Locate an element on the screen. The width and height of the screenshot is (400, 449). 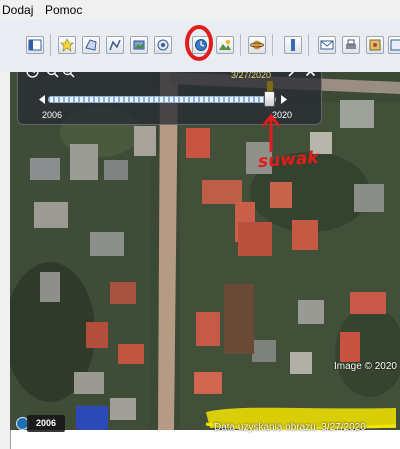
save-image-button is located at coordinates (375, 45).